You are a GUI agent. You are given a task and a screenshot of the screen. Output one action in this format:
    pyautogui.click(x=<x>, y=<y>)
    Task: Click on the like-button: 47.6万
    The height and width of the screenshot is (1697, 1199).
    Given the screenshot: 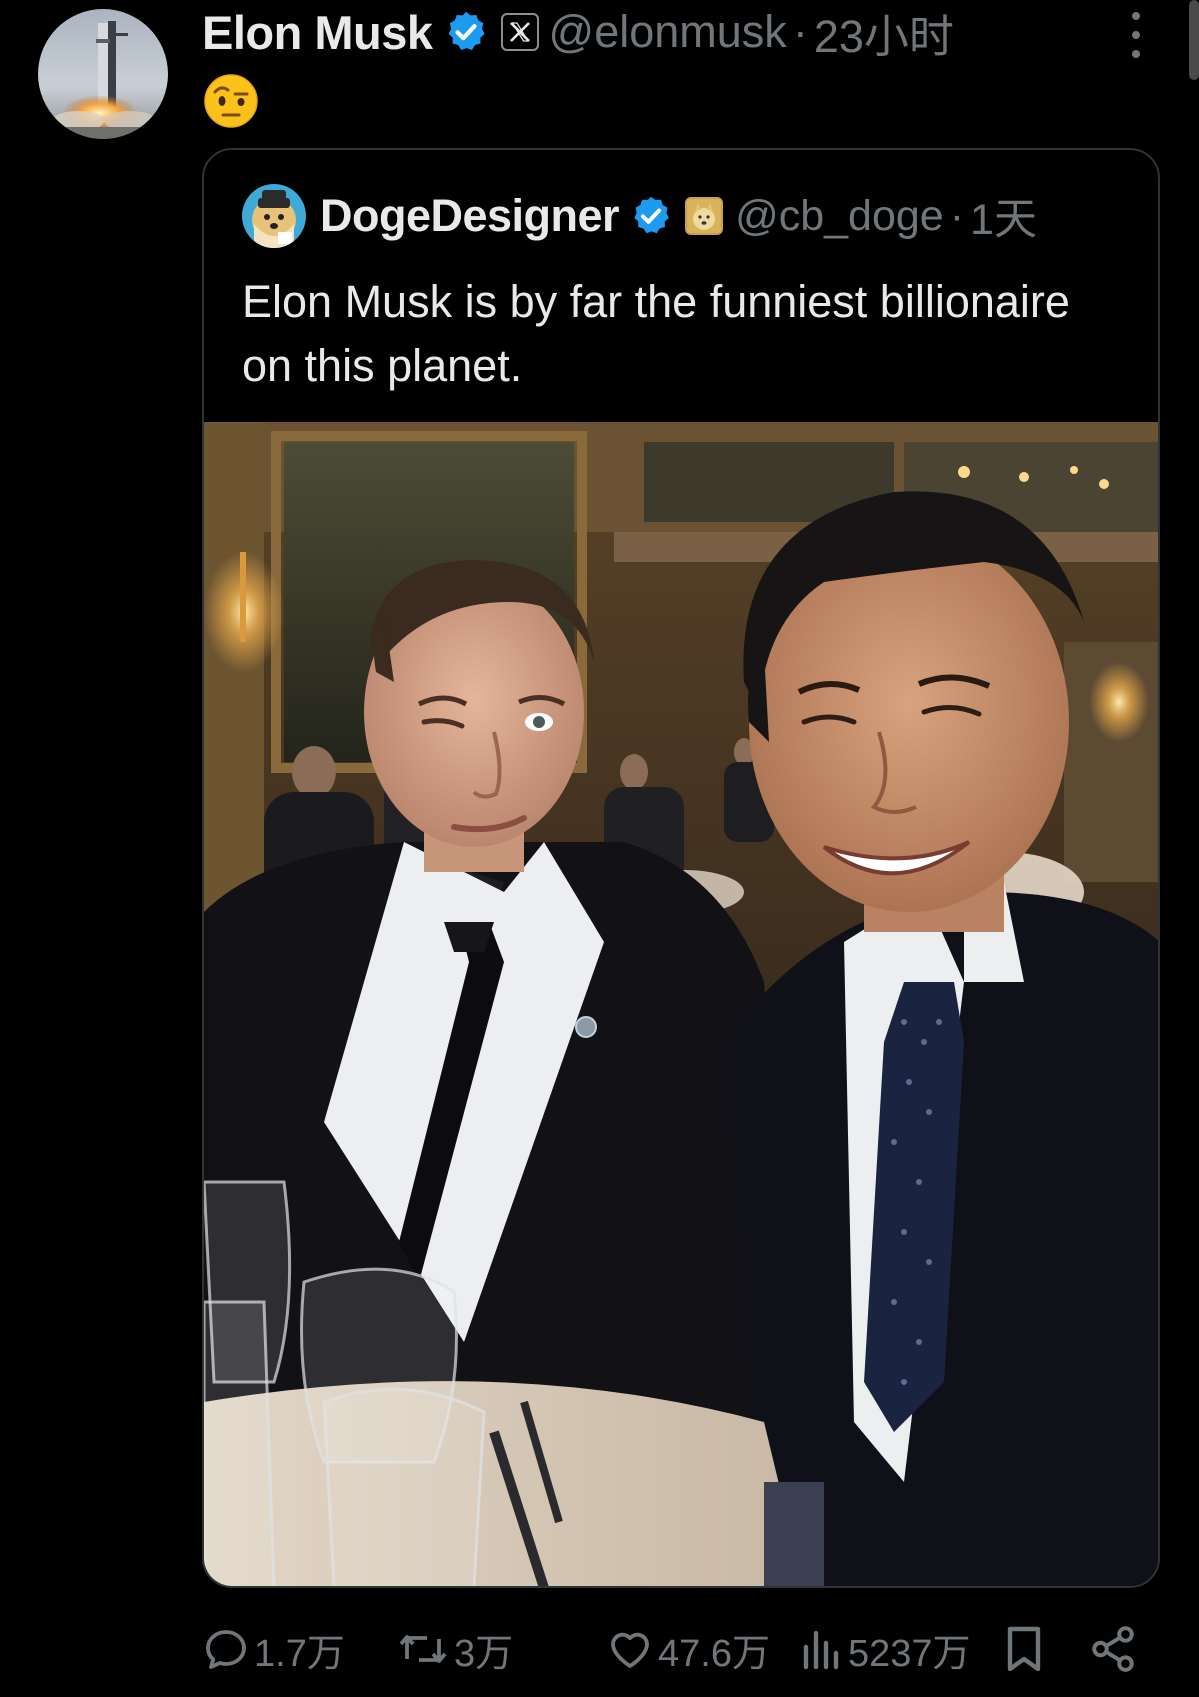 What is the action you would take?
    pyautogui.click(x=688, y=1649)
    